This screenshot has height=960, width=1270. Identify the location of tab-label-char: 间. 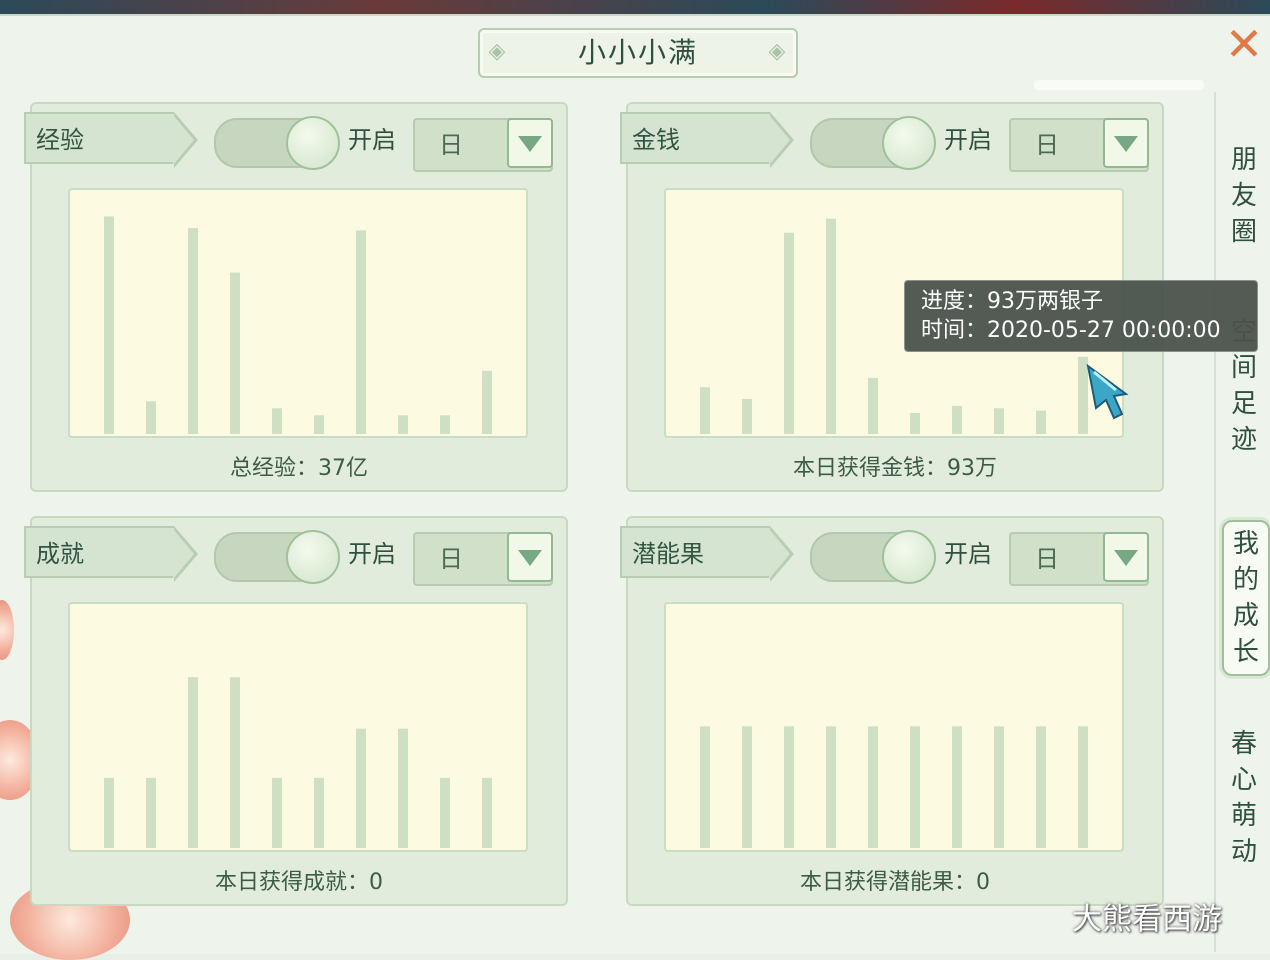
(1243, 368).